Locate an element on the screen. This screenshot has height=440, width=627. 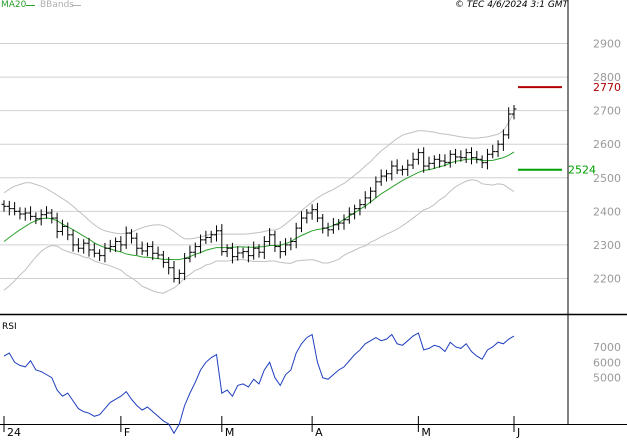
y-tick-label-2700: 2700 is located at coordinates (607, 111).